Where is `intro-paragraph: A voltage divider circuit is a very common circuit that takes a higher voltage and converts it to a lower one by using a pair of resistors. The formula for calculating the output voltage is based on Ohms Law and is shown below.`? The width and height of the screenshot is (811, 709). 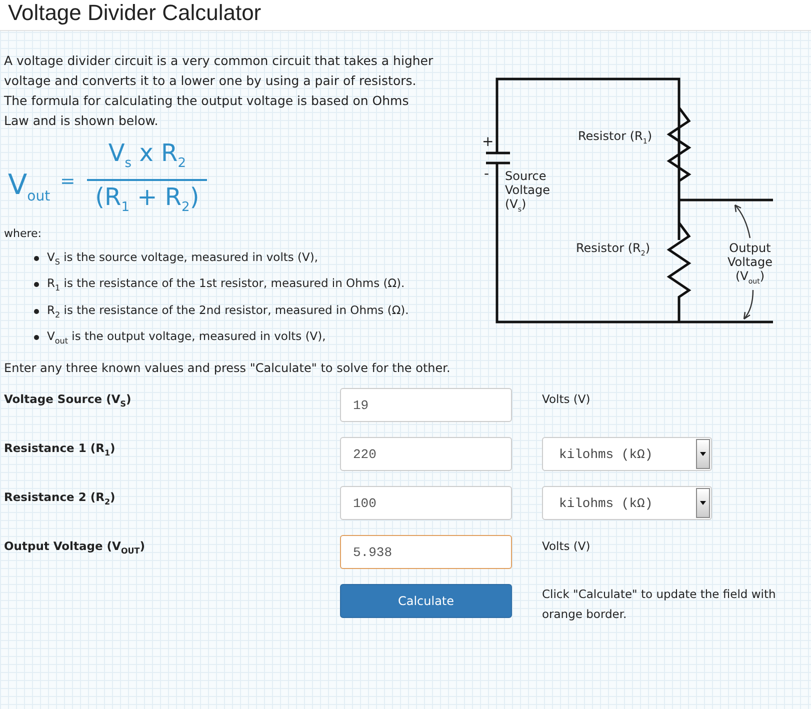
intro-paragraph: A voltage divider circuit is a very common circuit that takes a higher voltage and converts it to a lower one by using a pair of resistors. The formula for calculating the output voltage is based on Ohms Law and is shown below. is located at coordinates (219, 91).